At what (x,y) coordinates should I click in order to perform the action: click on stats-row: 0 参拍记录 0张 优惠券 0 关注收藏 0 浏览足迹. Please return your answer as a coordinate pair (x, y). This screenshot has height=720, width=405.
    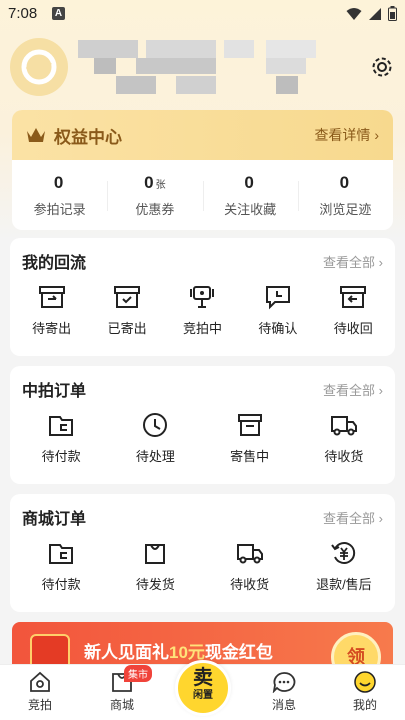
    Looking at the image, I should click on (202, 195).